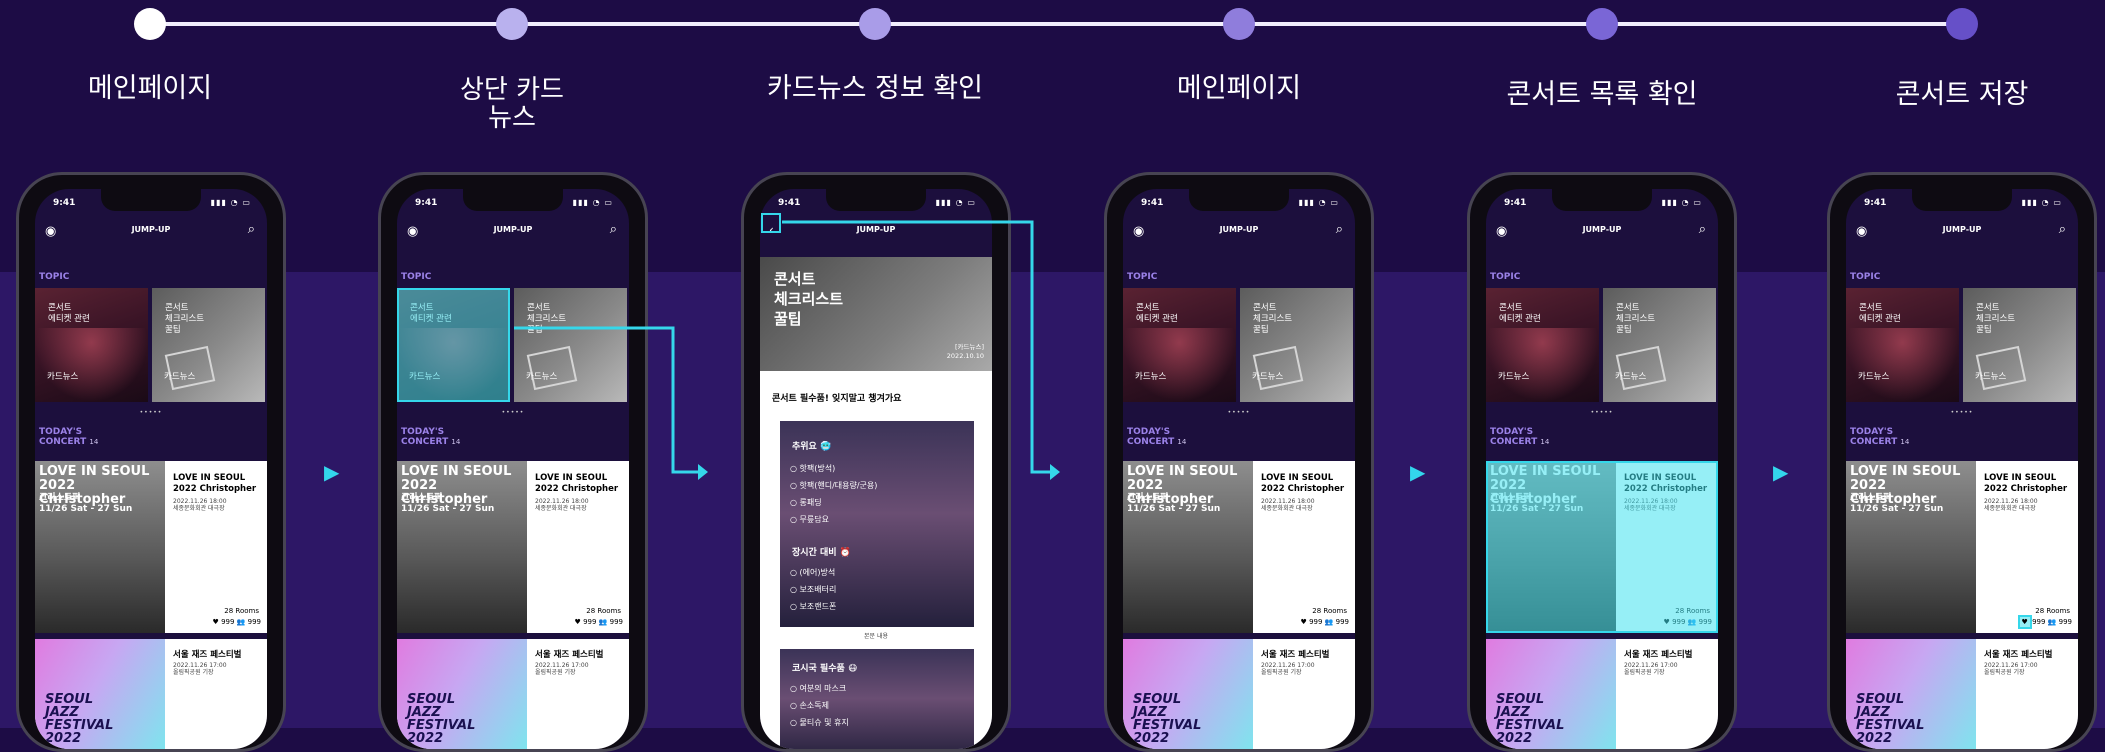 The height and width of the screenshot is (752, 2105). What do you see at coordinates (1156, 437) in the screenshot?
I see `today-concert-label: TODAY'S CONCERT 14` at bounding box center [1156, 437].